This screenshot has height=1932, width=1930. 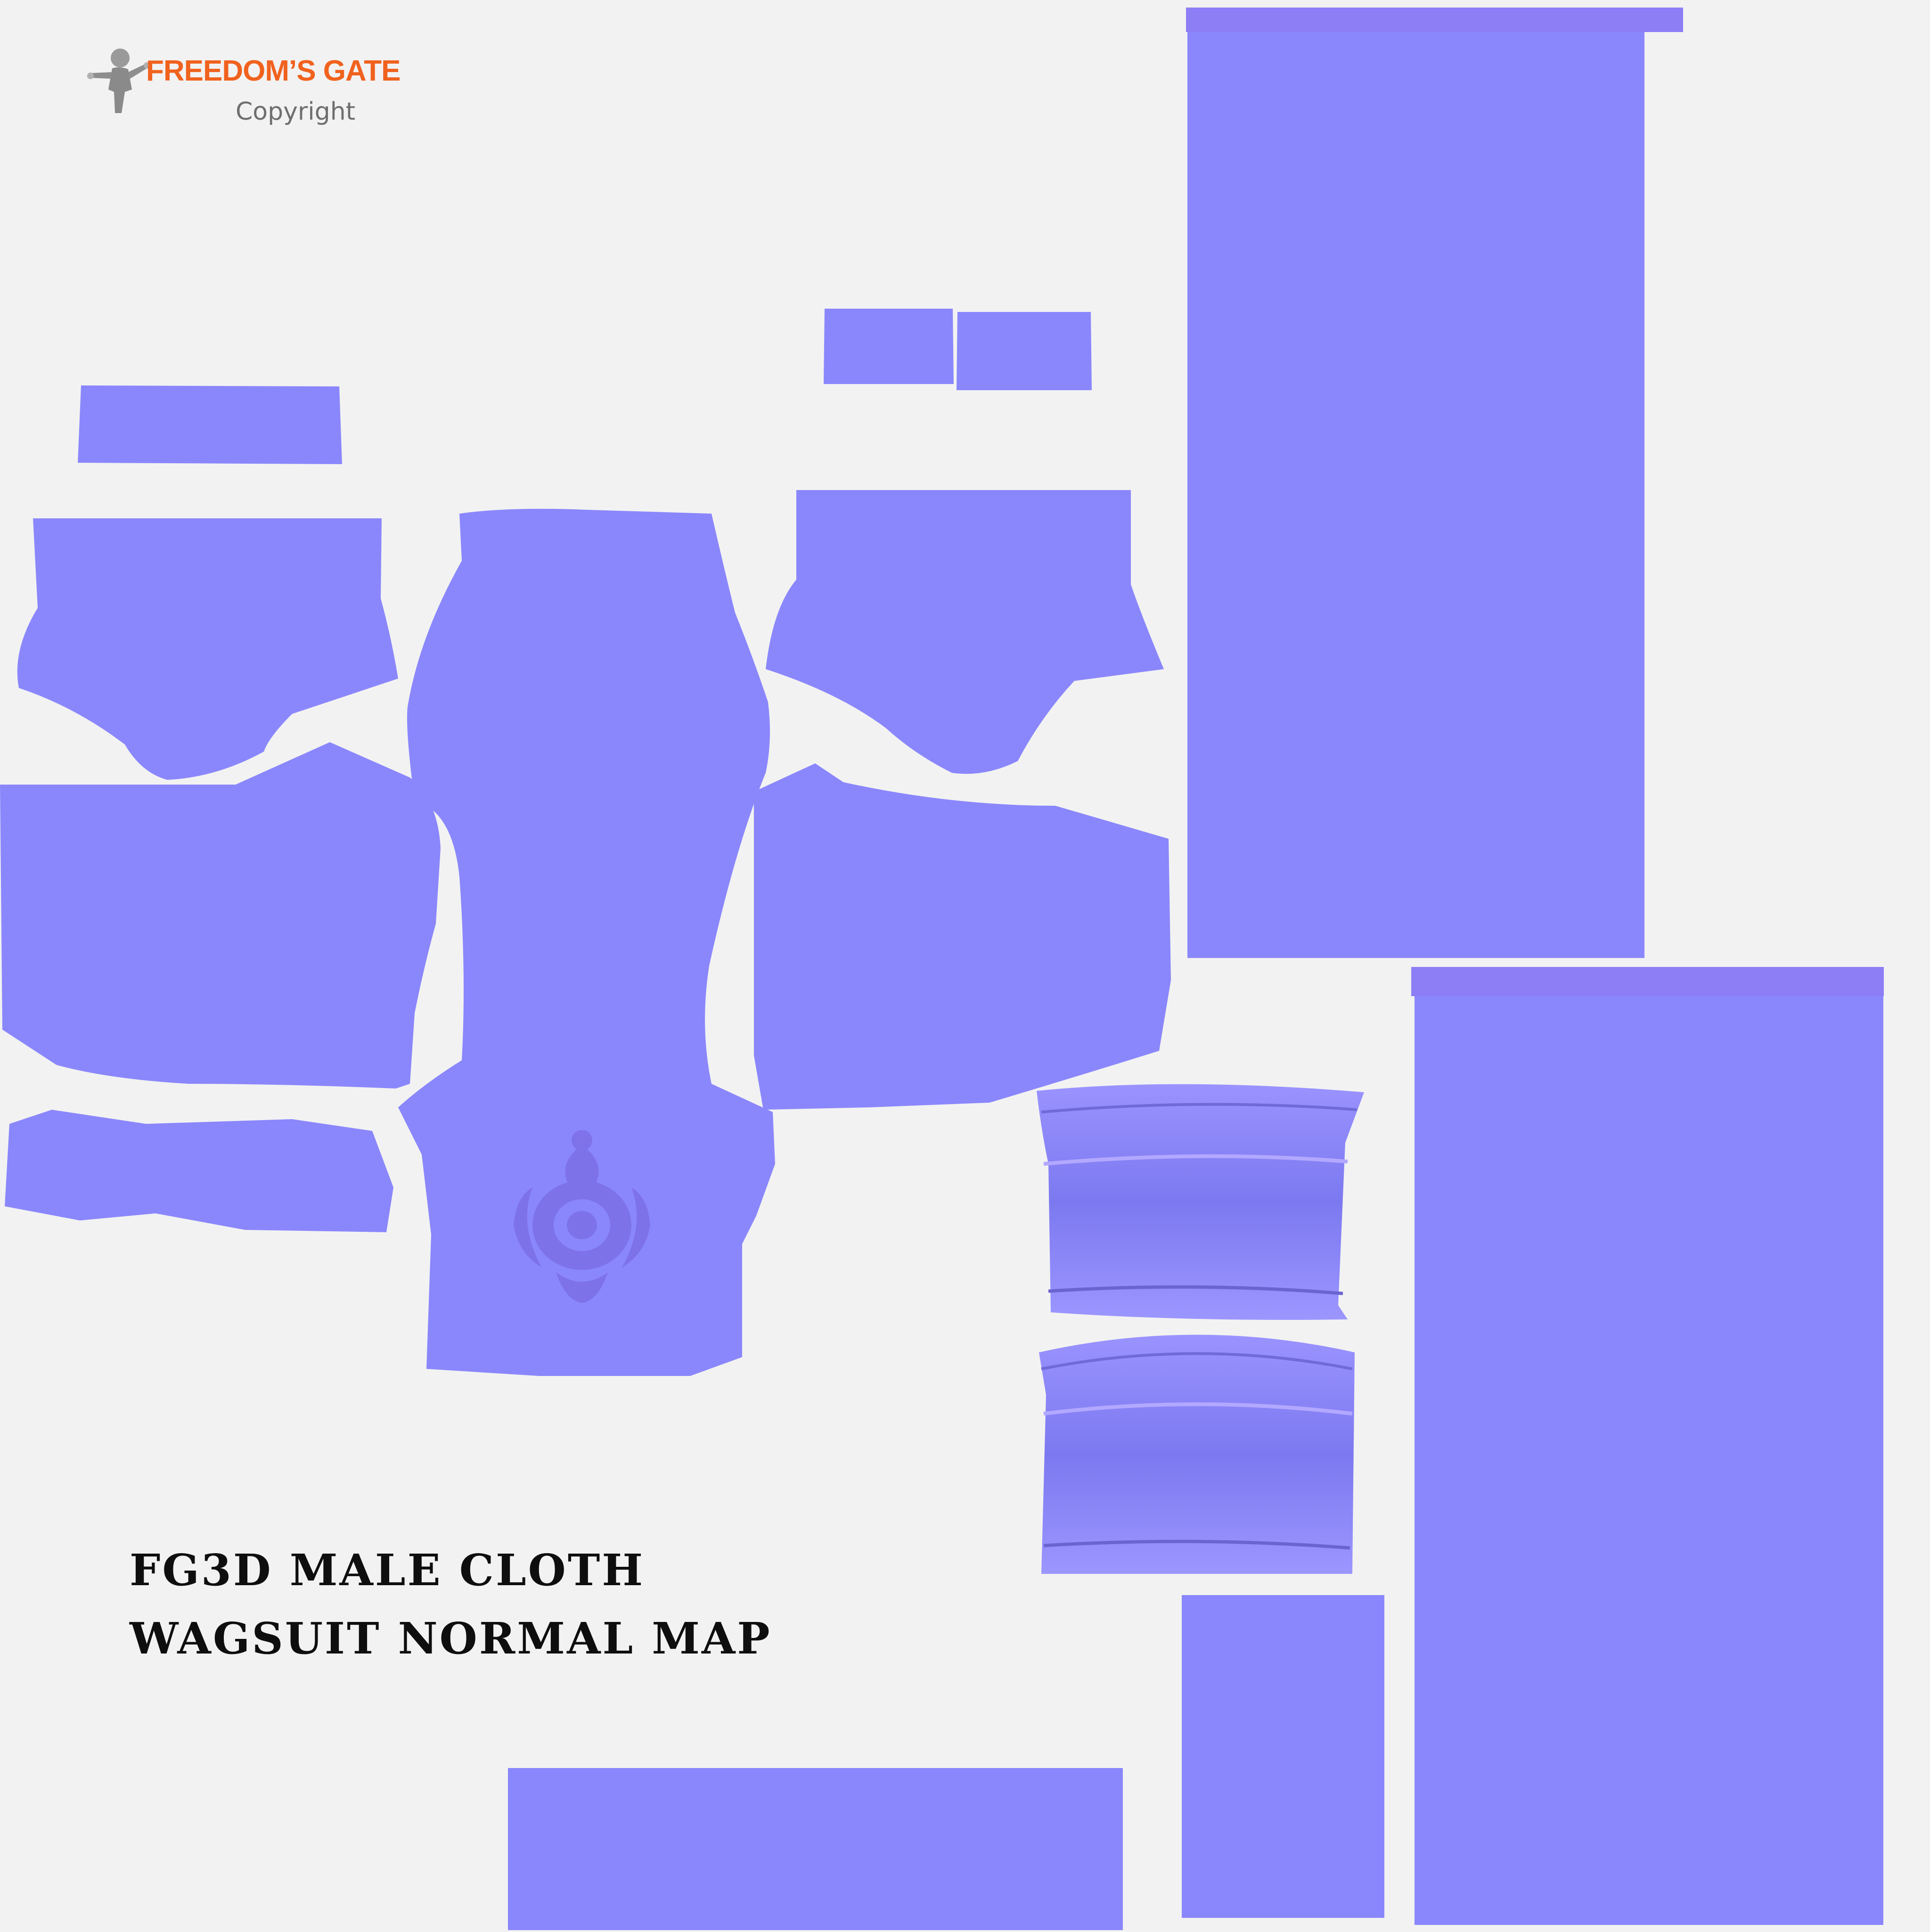 I want to click on uv-island-hood-right, so click(x=965, y=632).